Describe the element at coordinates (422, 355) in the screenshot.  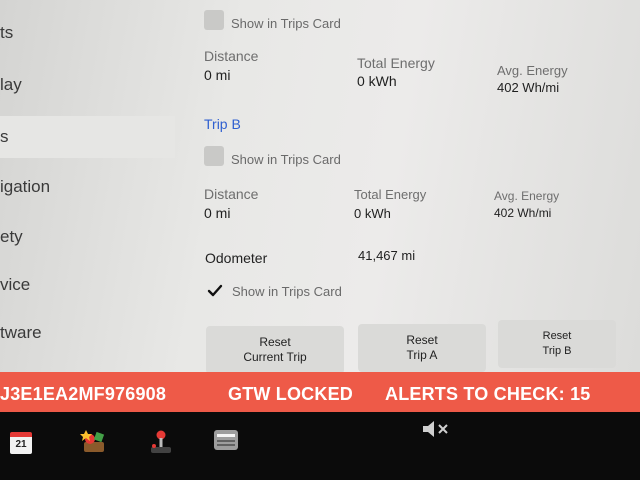
I see `reset-a-line2: Trip A` at that location.